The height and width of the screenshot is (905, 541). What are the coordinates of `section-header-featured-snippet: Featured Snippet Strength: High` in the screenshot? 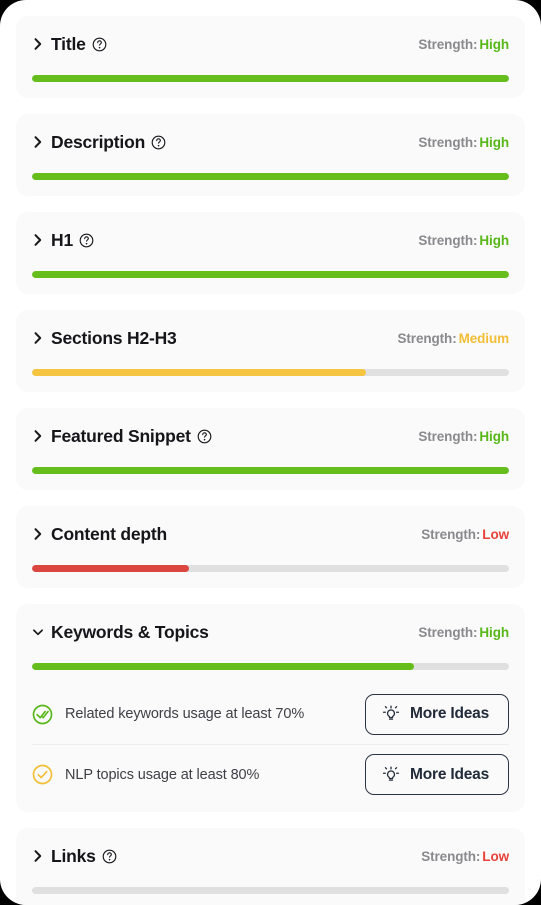 It's located at (270, 436).